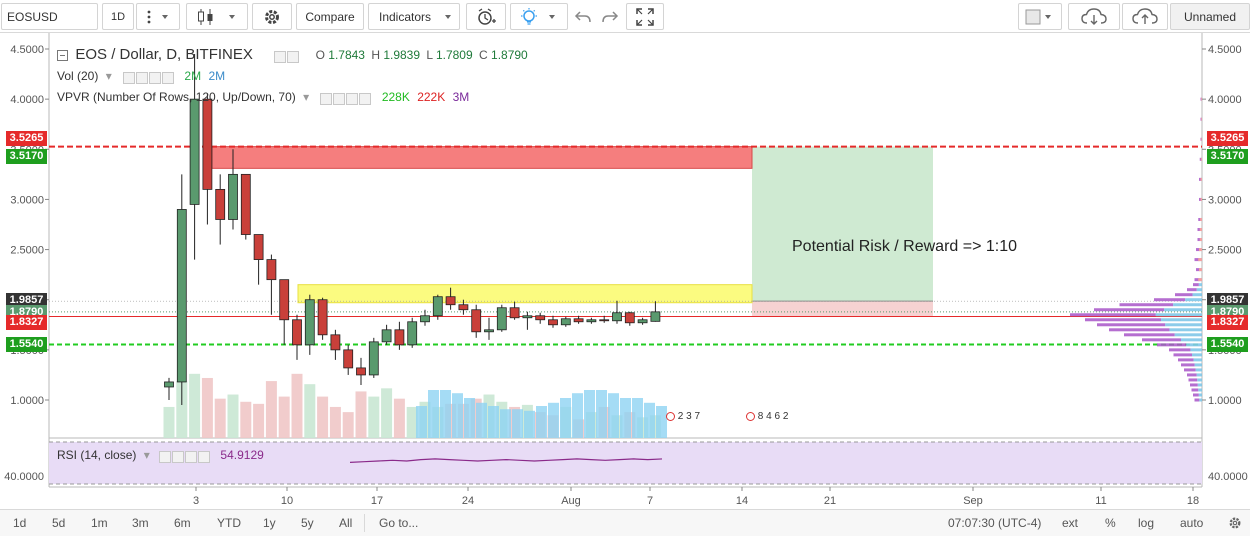 The width and height of the screenshot is (1250, 536). Describe the element at coordinates (994, 523) in the screenshot. I see `clock: 07:07:30 (UTC-4)` at that location.